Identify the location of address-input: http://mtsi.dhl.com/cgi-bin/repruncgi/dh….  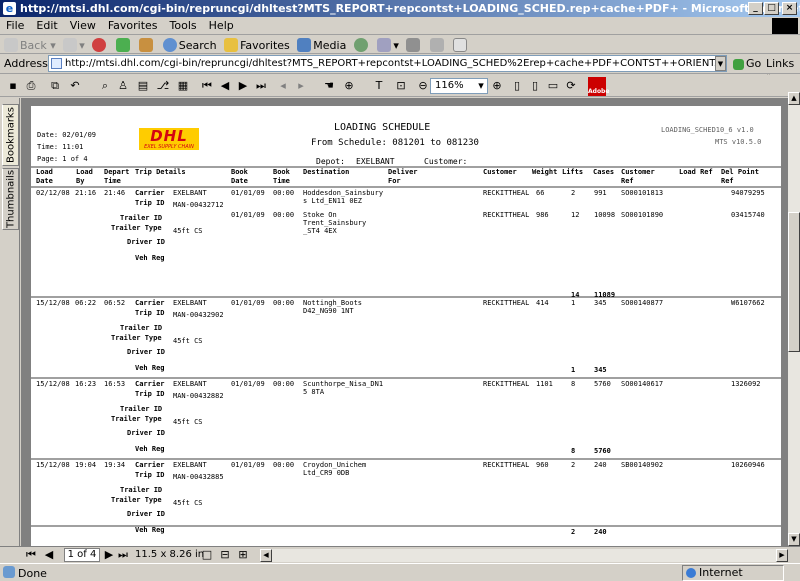
(387, 63).